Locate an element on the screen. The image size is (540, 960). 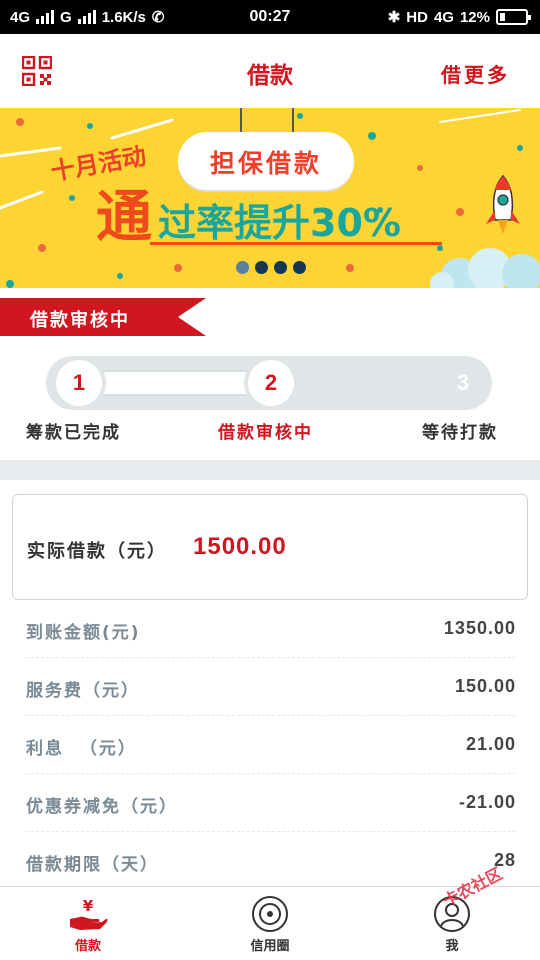
detail-label: 优惠券减免（元） is located at coordinates (102, 807).